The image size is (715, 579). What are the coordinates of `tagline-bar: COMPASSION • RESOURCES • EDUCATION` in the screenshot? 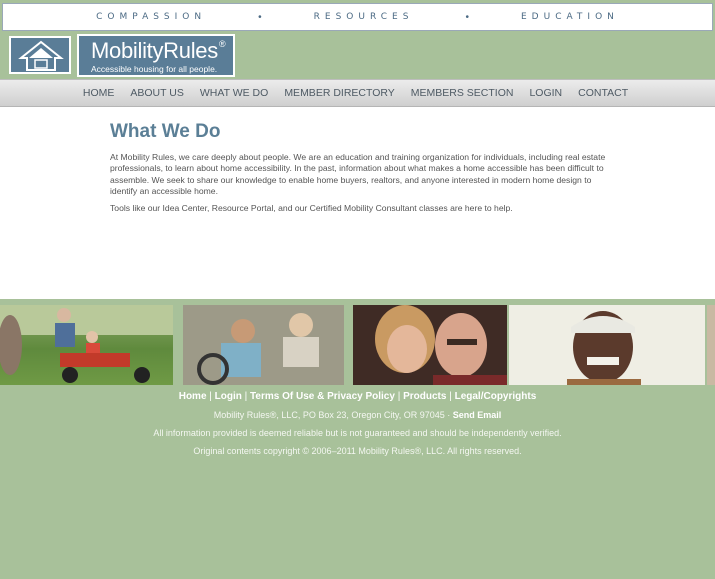 It's located at (357, 17).